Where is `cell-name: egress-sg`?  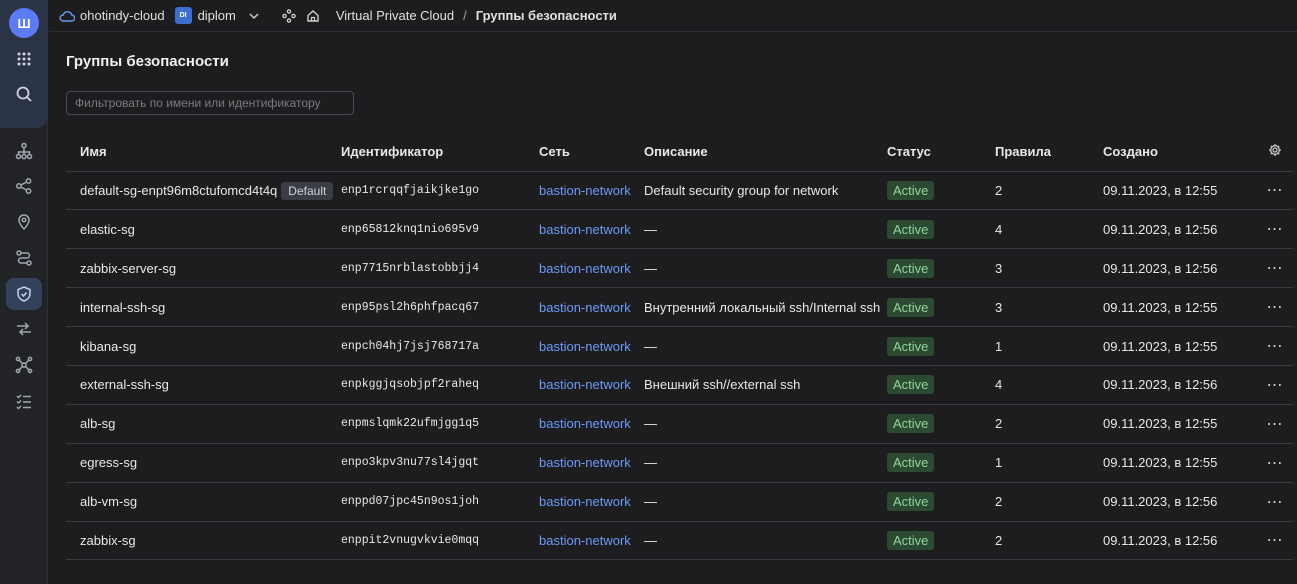
cell-name: egress-sg is located at coordinates (203, 463).